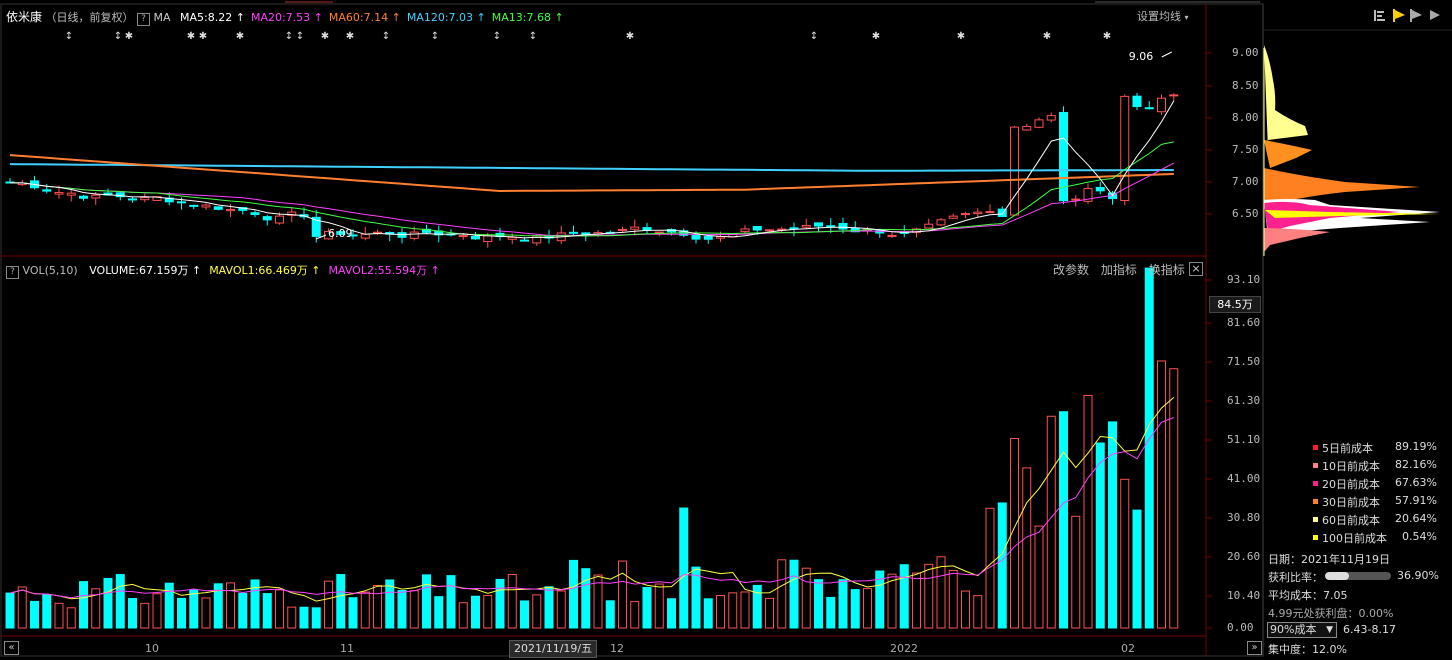  What do you see at coordinates (1399, 15) in the screenshot?
I see `chip-flag-active-icon` at bounding box center [1399, 15].